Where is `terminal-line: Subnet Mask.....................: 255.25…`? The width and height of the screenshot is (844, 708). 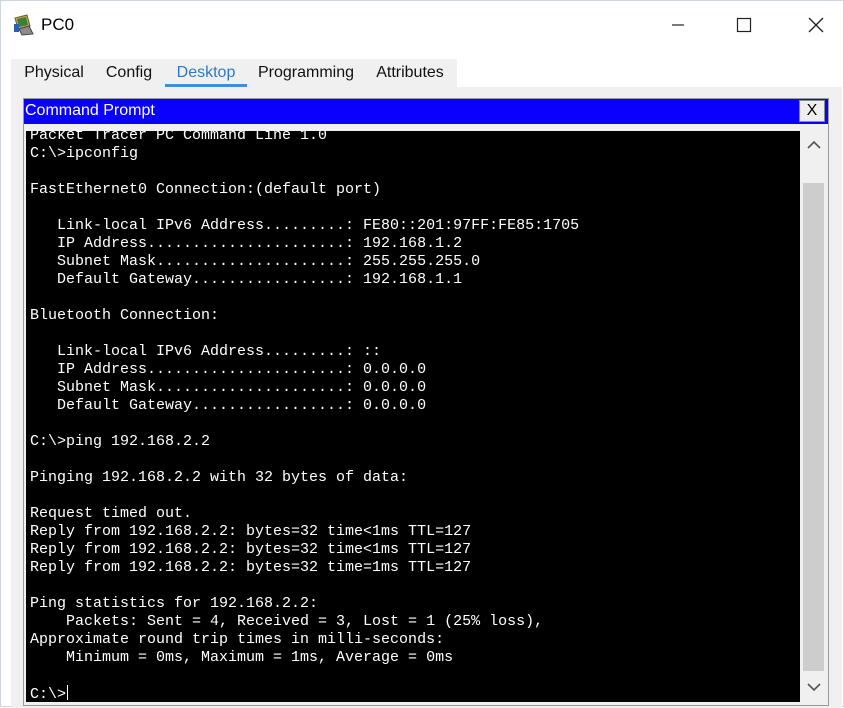 terminal-line: Subnet Mask.....................: 255.25… is located at coordinates (255, 261).